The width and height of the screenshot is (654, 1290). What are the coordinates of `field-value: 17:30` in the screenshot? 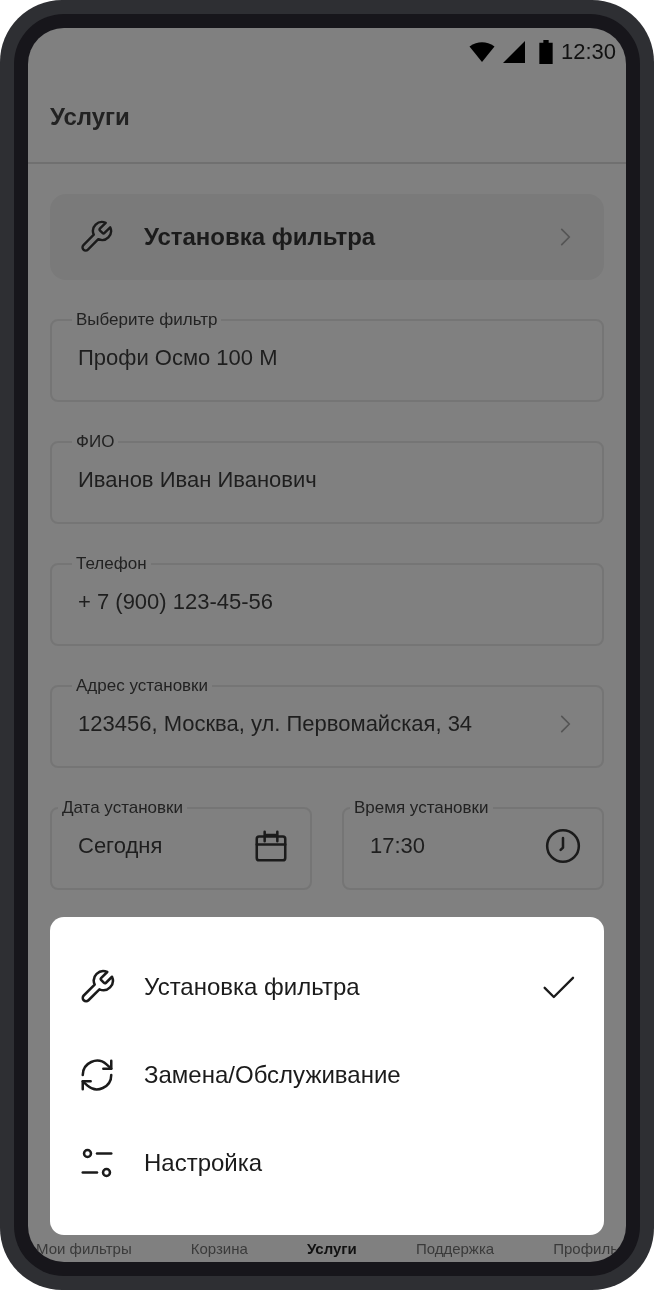 It's located at (398, 846).